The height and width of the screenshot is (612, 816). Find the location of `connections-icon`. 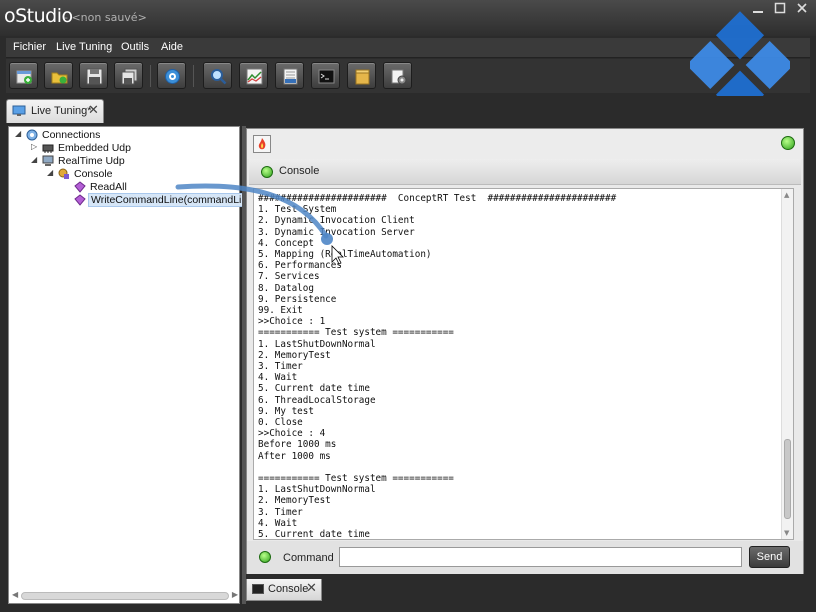

connections-icon is located at coordinates (32, 135).